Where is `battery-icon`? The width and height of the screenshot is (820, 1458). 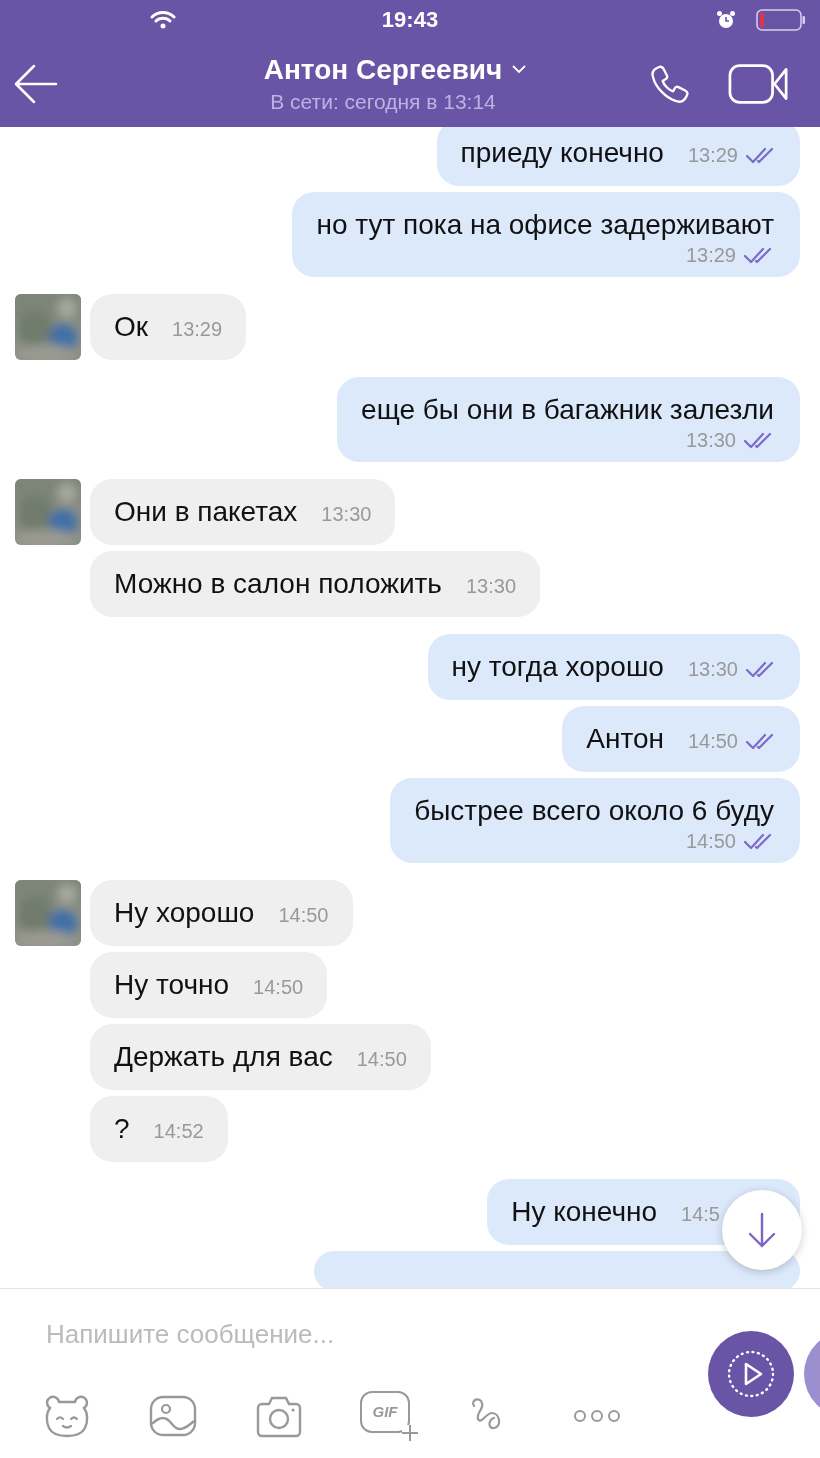 battery-icon is located at coordinates (781, 20).